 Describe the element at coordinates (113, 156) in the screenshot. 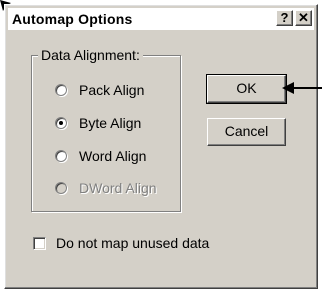

I see `radio-label: Word Align` at that location.